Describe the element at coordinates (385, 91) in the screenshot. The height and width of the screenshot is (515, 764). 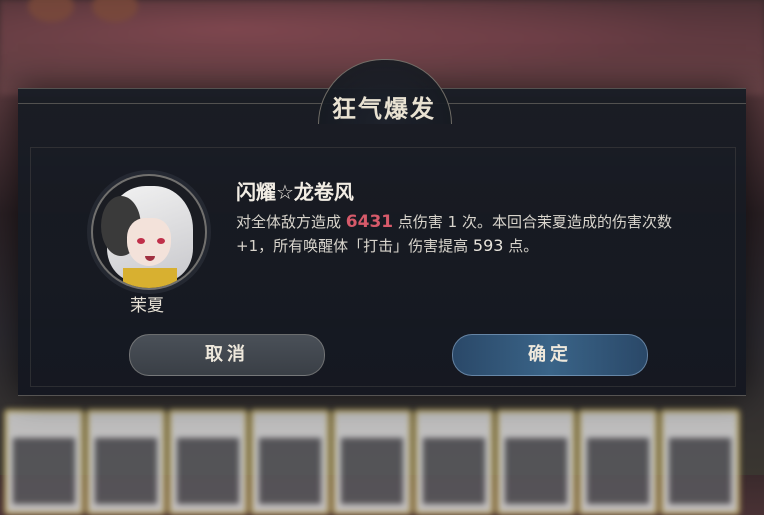
I see `title-badge: 狂气爆发` at that location.